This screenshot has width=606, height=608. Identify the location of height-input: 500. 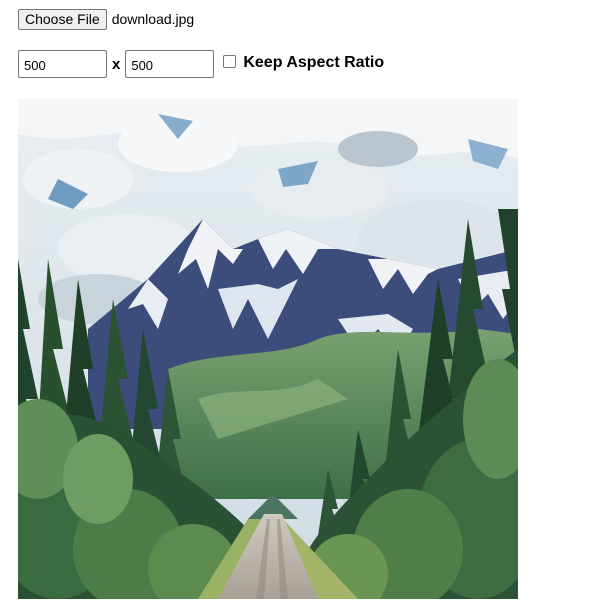
(170, 64).